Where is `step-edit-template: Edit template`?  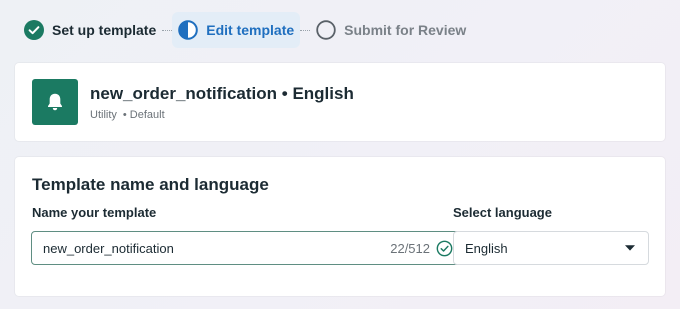 step-edit-template: Edit template is located at coordinates (236, 30).